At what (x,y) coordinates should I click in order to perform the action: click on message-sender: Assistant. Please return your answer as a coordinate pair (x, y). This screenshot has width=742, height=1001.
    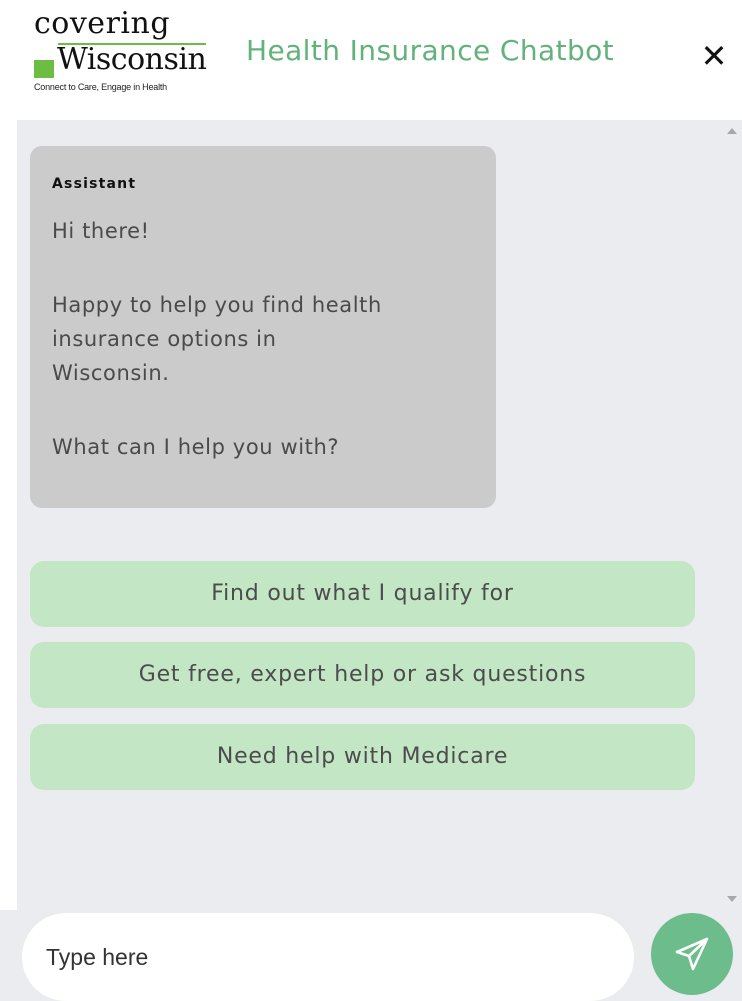
    Looking at the image, I should click on (94, 184).